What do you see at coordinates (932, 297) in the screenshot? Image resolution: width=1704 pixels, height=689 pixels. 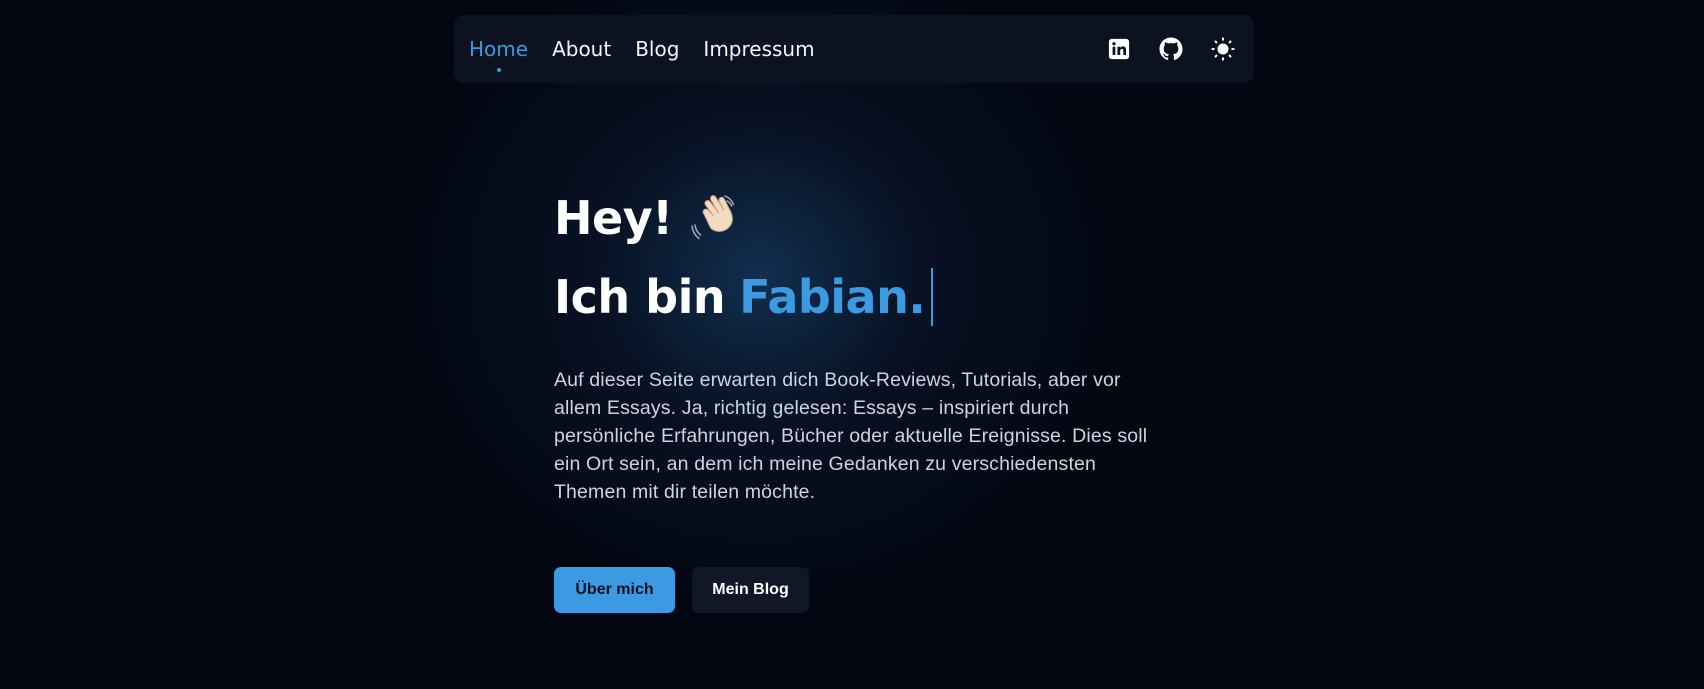 I see `typing-cursor` at bounding box center [932, 297].